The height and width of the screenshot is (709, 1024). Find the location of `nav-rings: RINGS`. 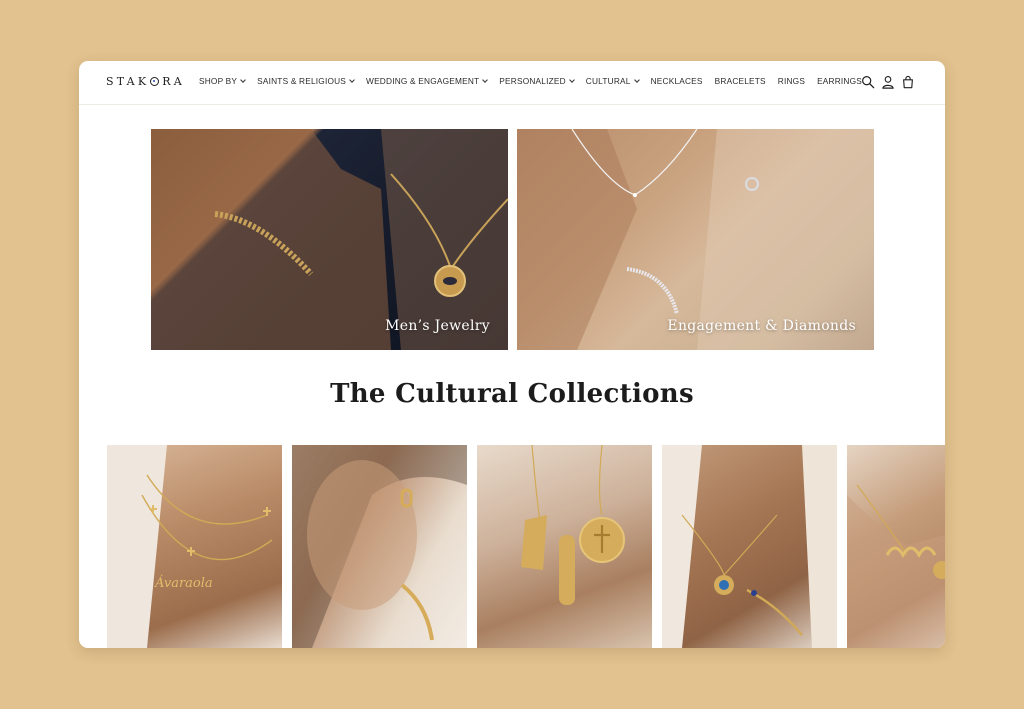

nav-rings: RINGS is located at coordinates (791, 81).